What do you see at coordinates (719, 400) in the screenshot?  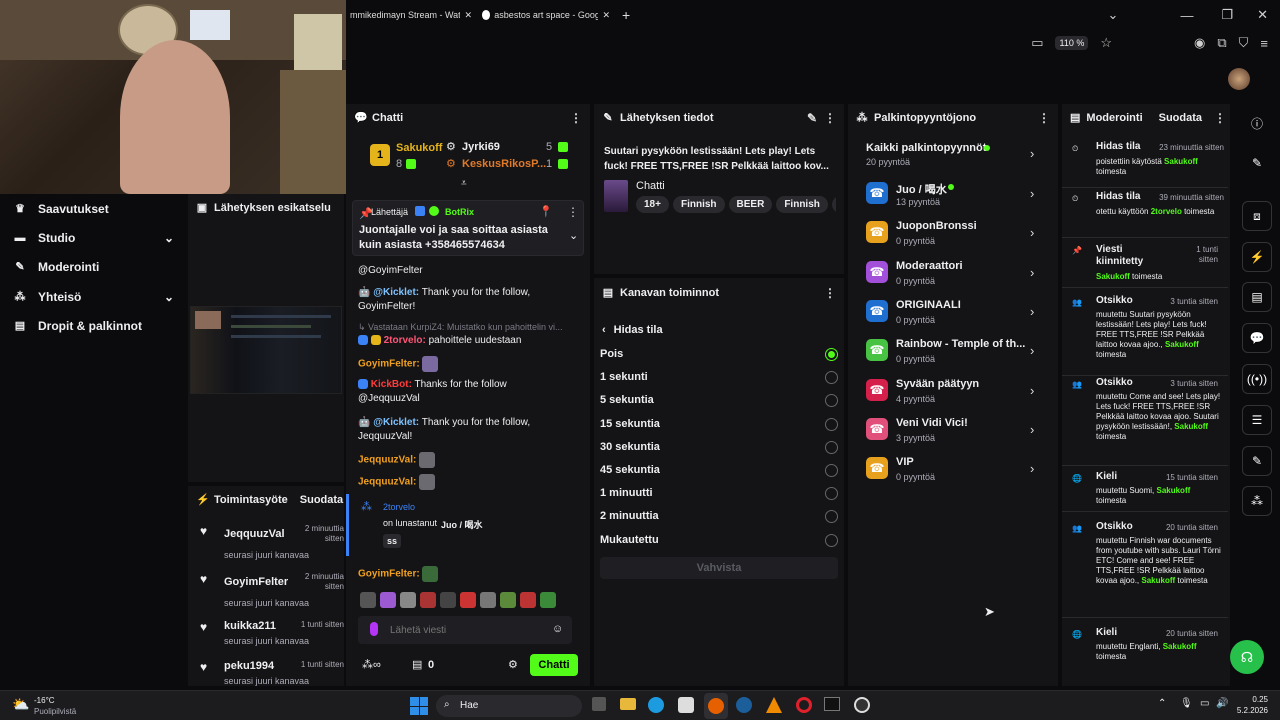 I see `slow-mode-option: 5 sekuntia` at bounding box center [719, 400].